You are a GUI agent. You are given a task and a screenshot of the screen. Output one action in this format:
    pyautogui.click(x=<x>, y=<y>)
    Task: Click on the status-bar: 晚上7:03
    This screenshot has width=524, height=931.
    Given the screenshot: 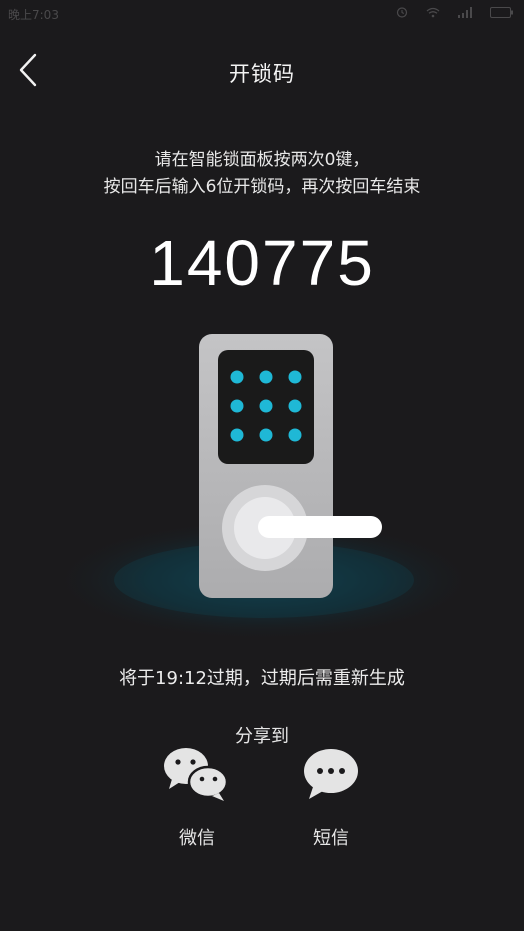 What is the action you would take?
    pyautogui.click(x=262, y=16)
    